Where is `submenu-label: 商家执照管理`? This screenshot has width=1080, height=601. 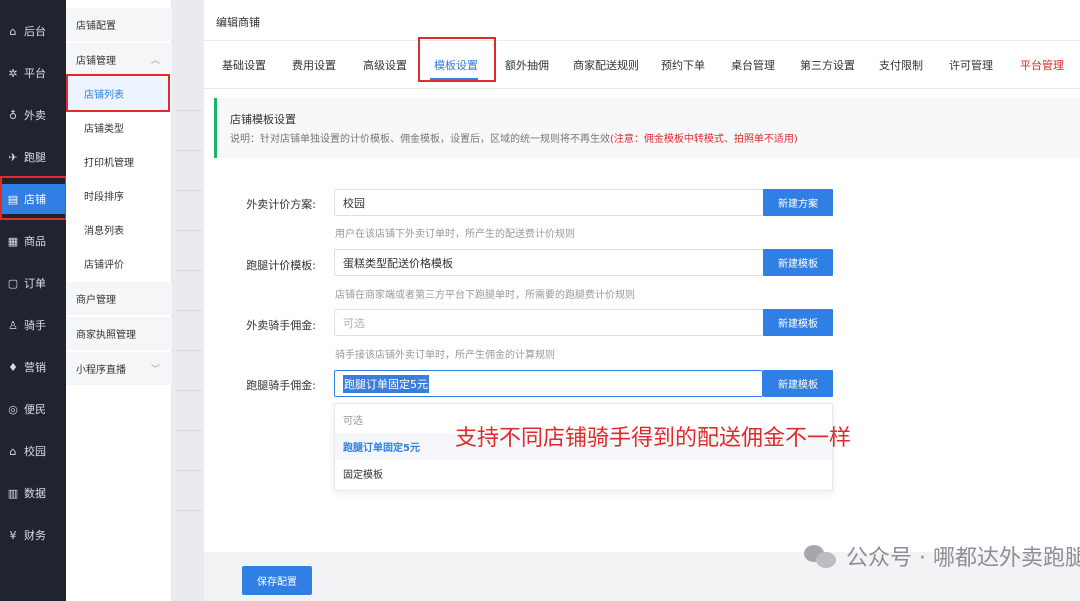 submenu-label: 商家执照管理 is located at coordinates (106, 335).